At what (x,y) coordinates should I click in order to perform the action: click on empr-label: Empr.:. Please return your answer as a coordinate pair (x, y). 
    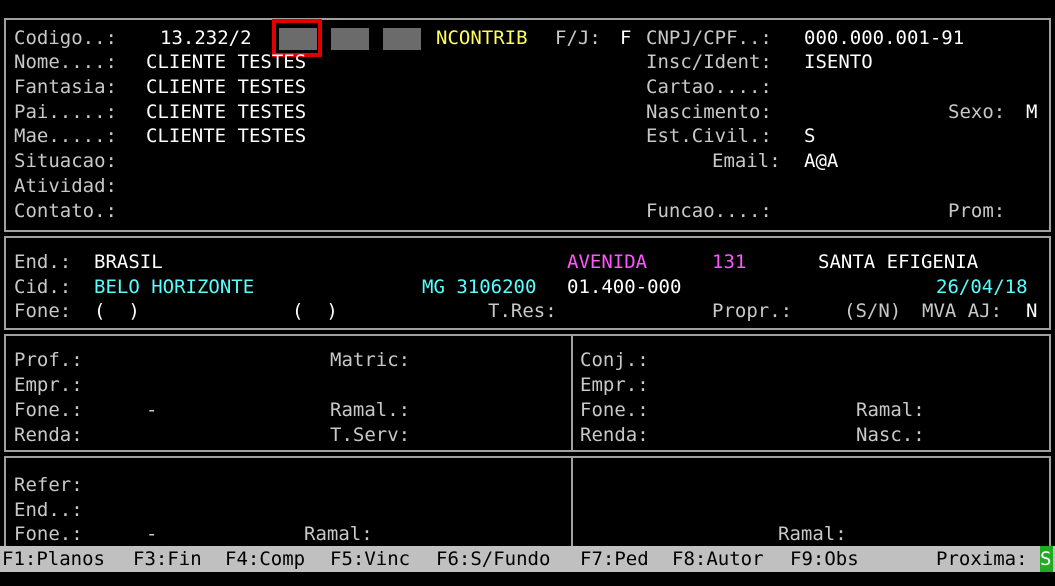
    Looking at the image, I should click on (48, 385).